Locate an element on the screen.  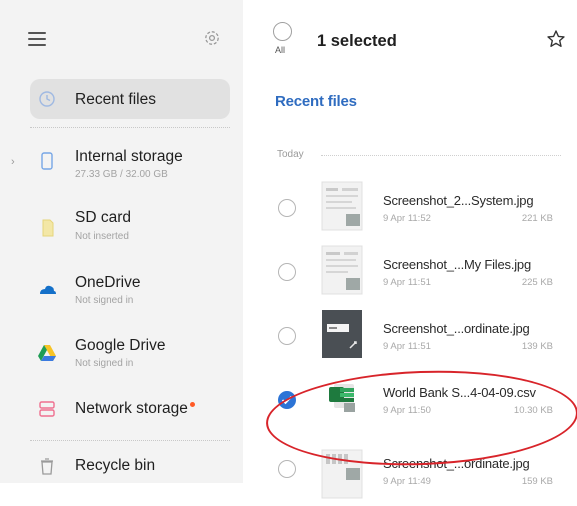
chevron-right-icon: › is located at coordinates (13, 162).